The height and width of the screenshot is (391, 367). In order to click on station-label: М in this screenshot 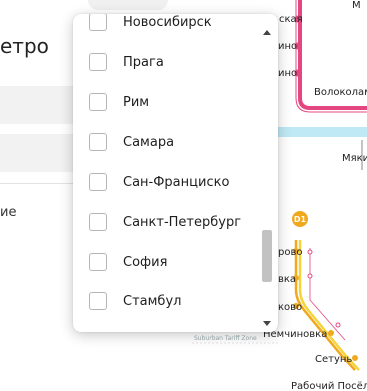, I will do `click(356, 5)`.